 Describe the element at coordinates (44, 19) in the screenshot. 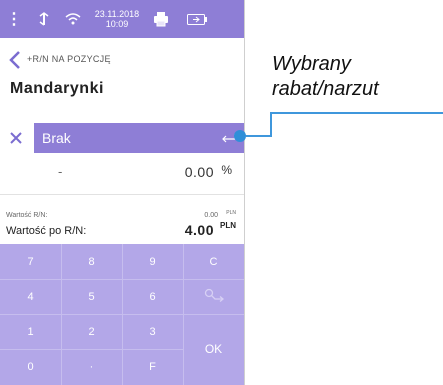

I see `signal-icon` at that location.